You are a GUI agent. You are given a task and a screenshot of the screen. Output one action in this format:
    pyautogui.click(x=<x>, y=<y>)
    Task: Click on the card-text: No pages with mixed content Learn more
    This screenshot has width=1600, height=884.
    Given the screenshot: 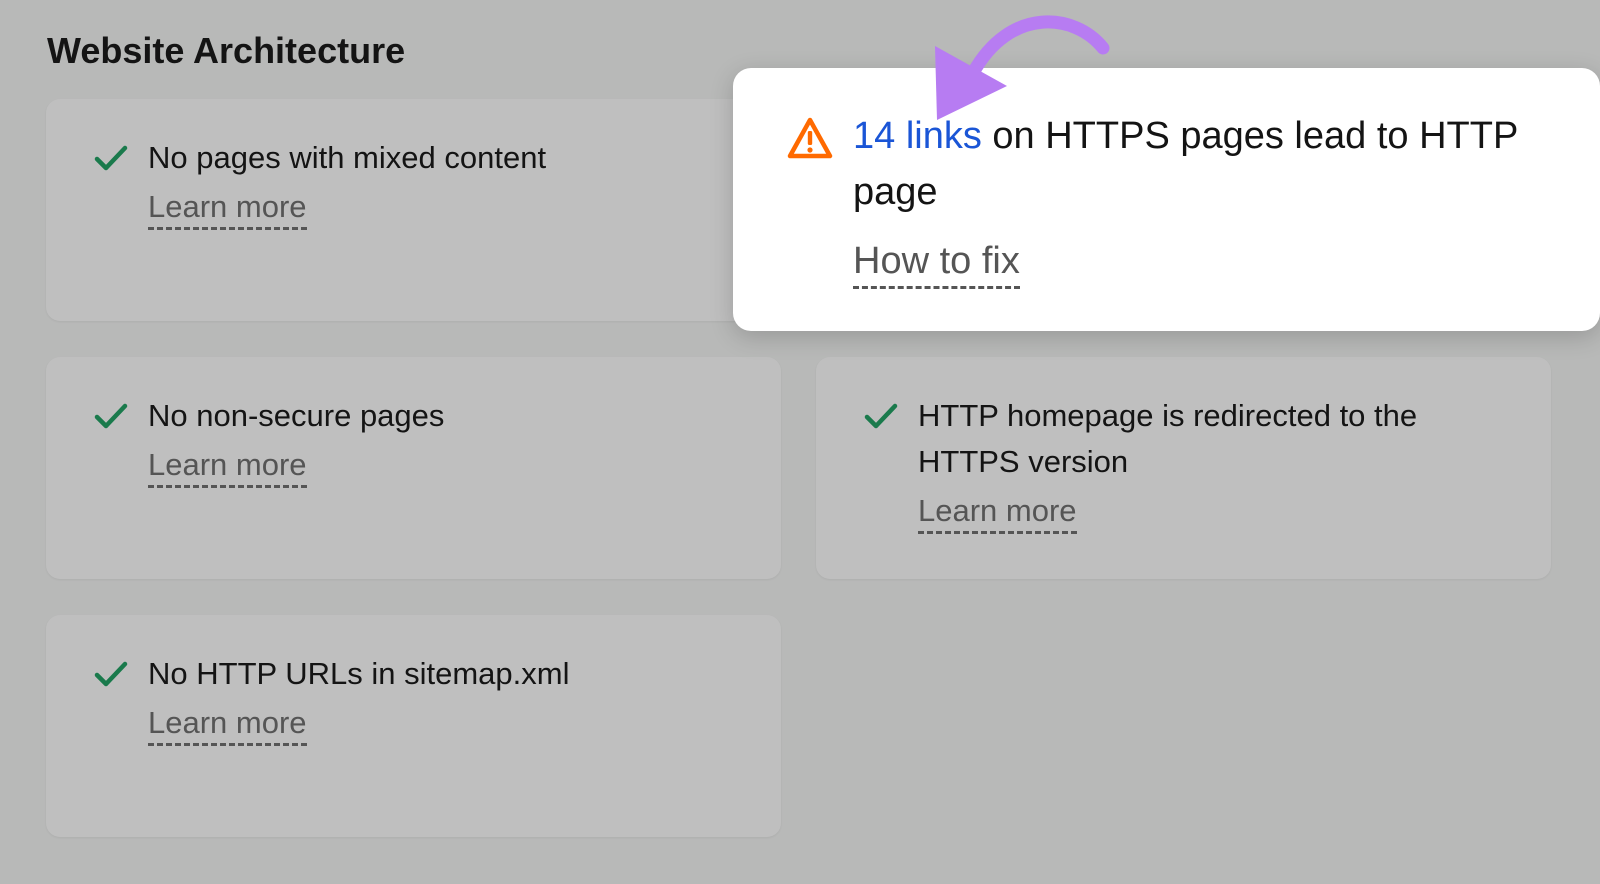 What is the action you would take?
    pyautogui.click(x=444, y=182)
    